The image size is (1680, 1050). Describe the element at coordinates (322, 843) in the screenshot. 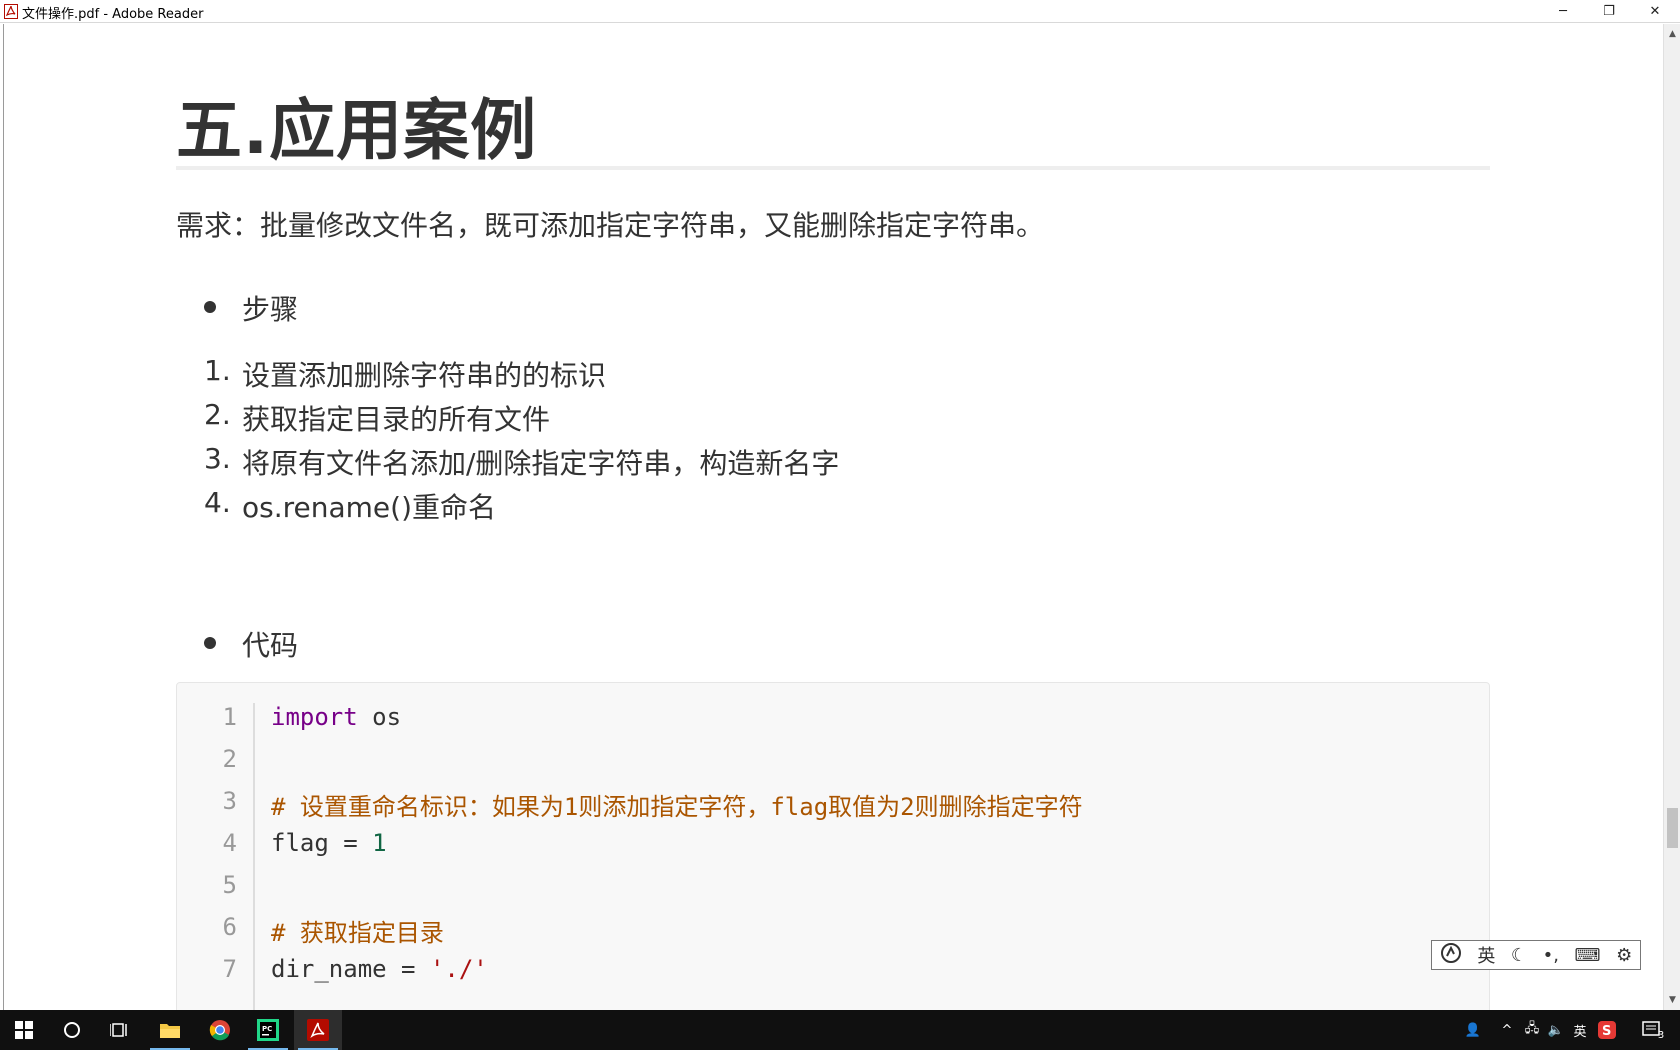

I see `code-token: flag =` at that location.